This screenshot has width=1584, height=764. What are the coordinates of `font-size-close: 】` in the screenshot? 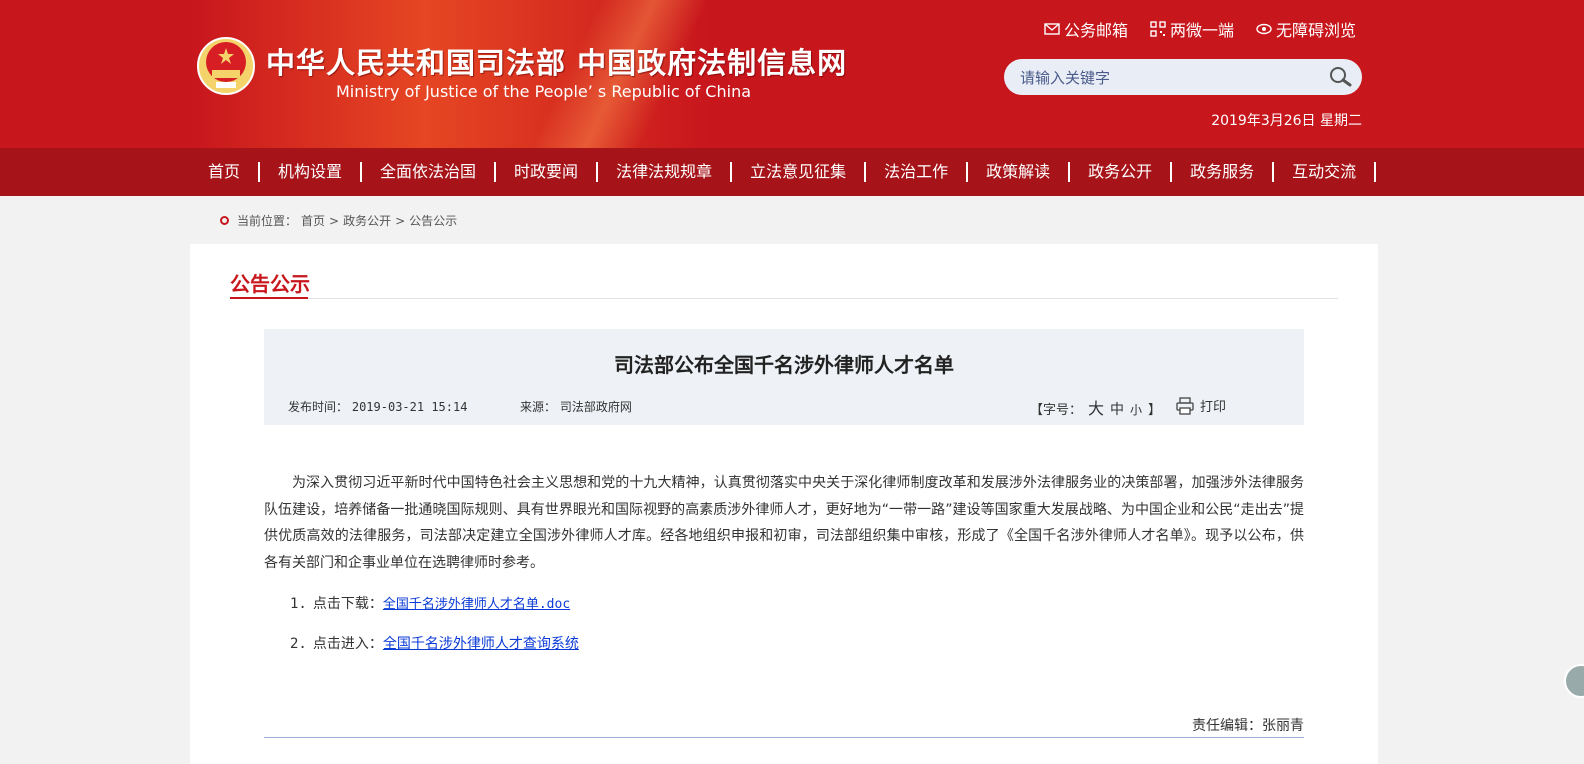 It's located at (1155, 410).